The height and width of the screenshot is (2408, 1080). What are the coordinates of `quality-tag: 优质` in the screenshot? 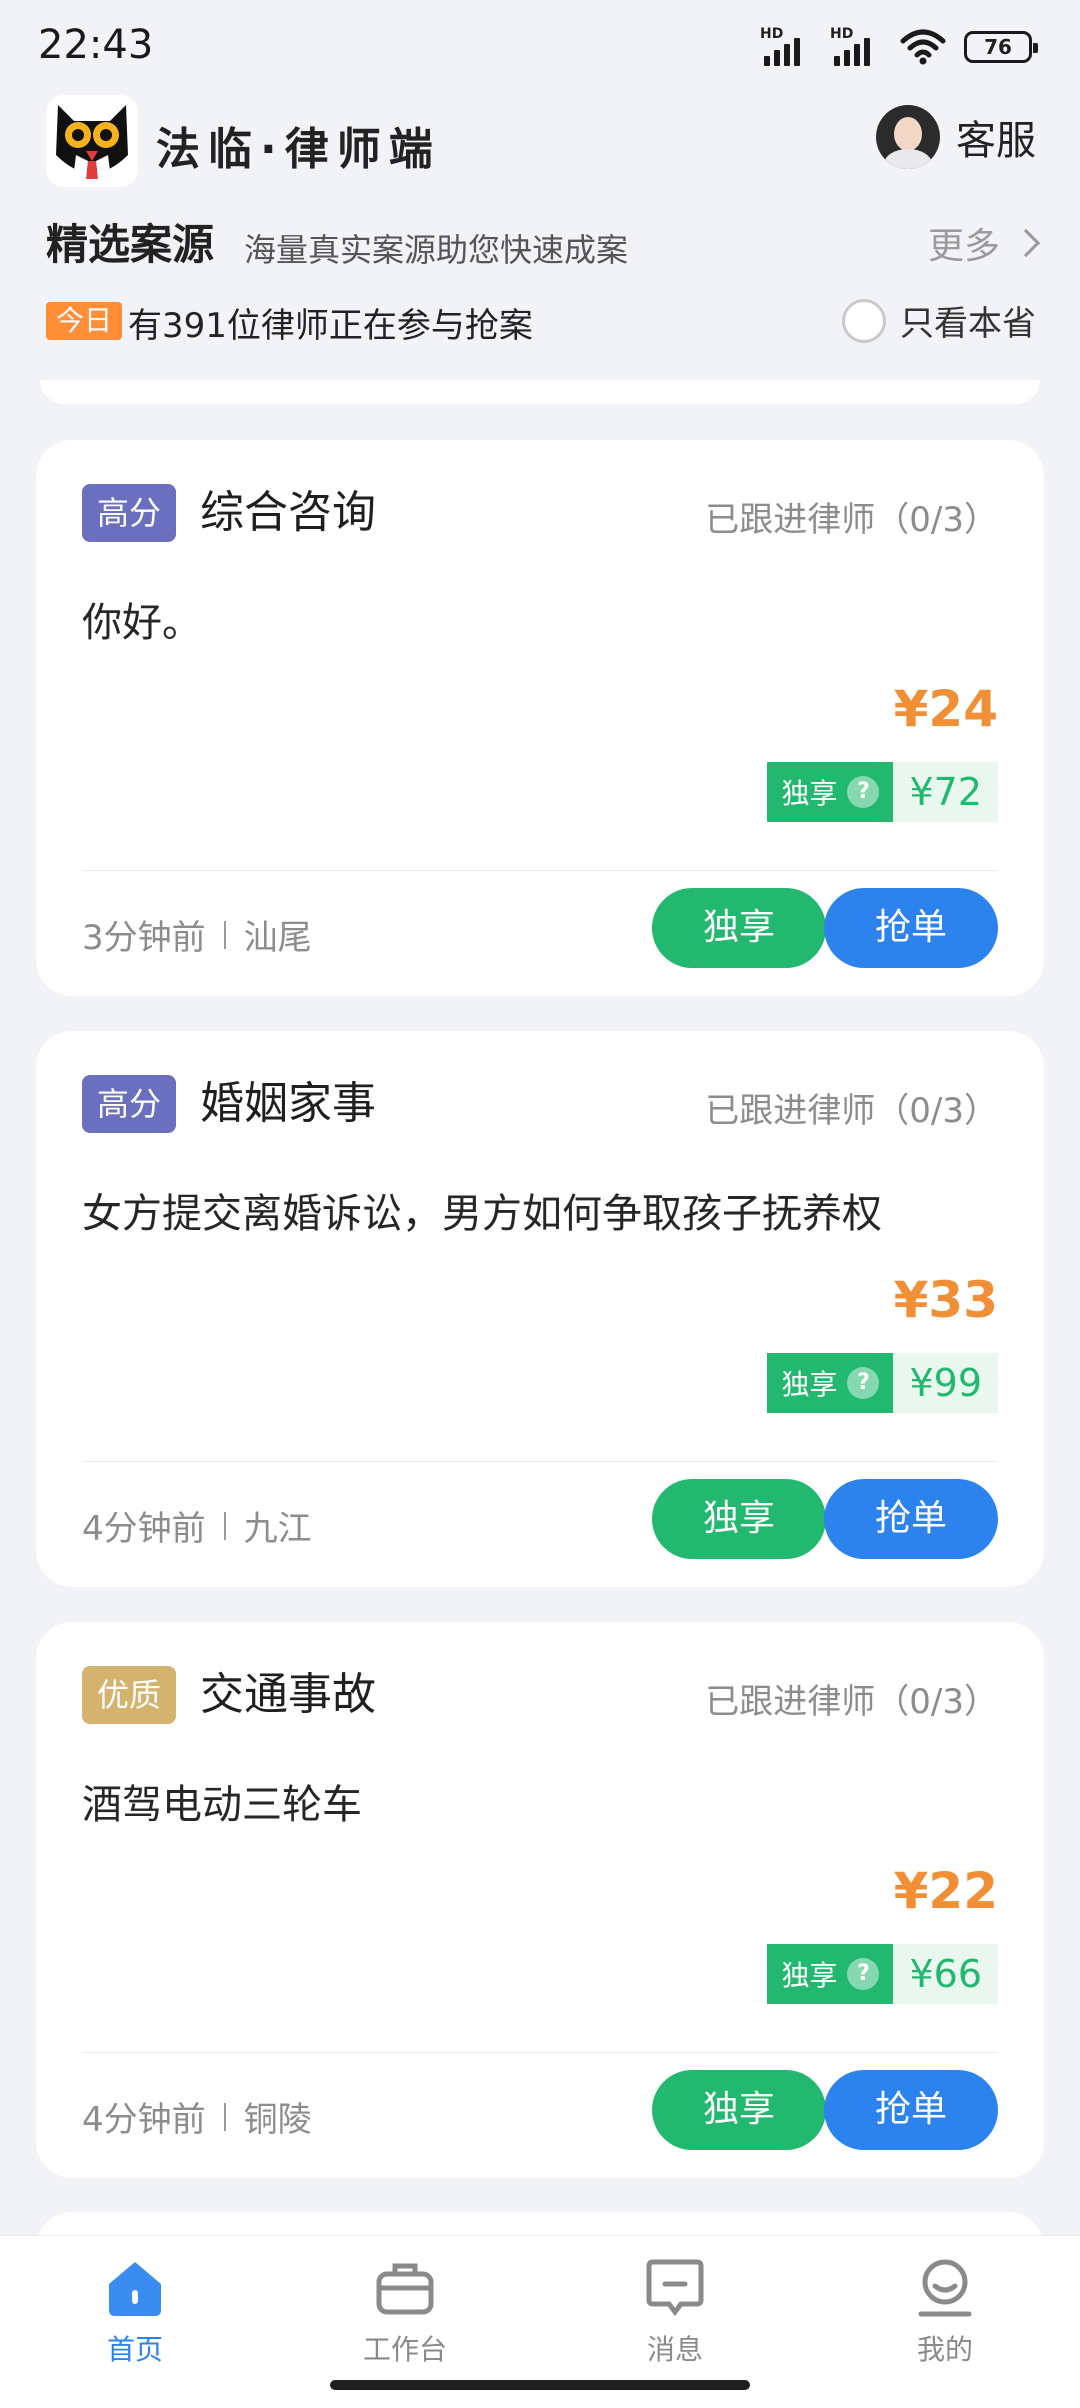 It's located at (129, 1695).